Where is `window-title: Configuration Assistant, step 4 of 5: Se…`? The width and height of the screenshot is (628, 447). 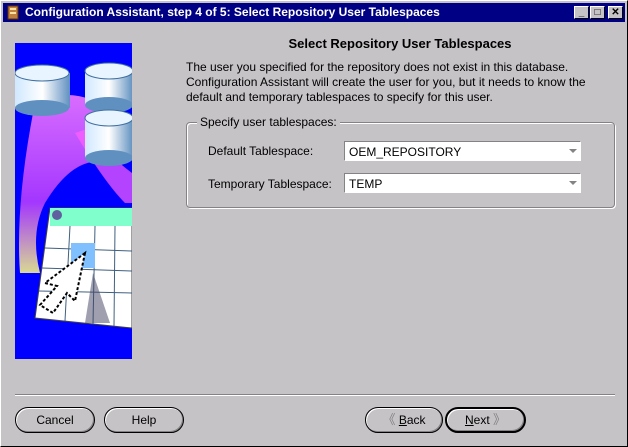 window-title: Configuration Assistant, step 4 of 5: Se… is located at coordinates (232, 12).